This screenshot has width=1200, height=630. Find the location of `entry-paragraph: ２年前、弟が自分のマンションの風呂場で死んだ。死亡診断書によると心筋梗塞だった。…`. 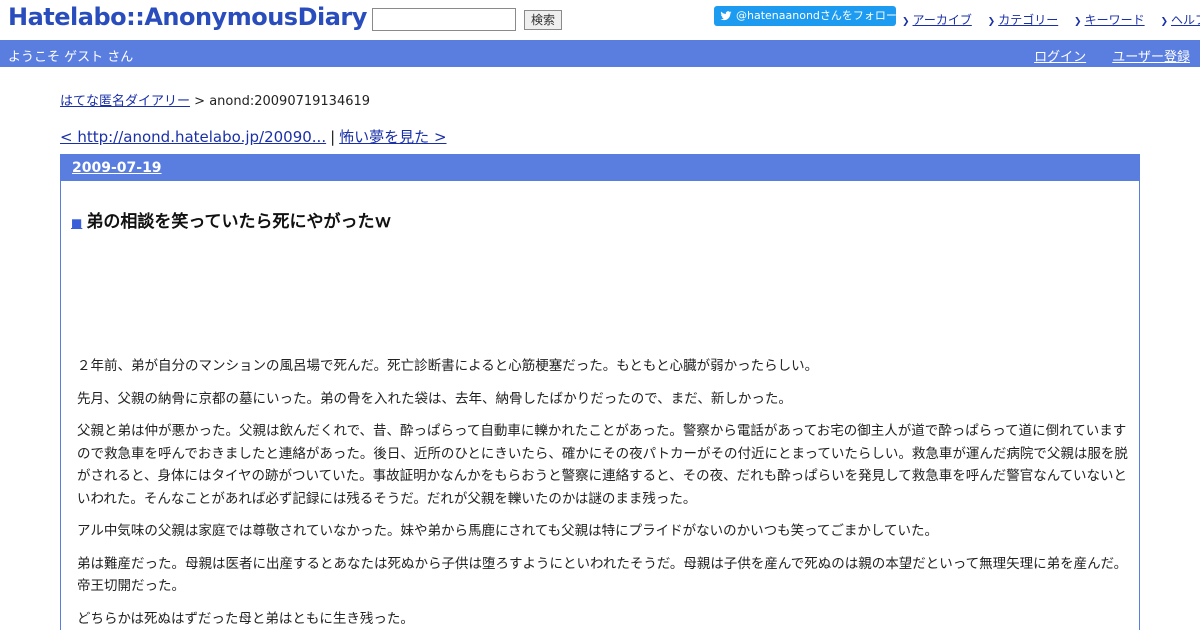

entry-paragraph: ２年前、弟が自分のマンションの風呂場で死んだ。死亡診断書によると心筋梗塞だった。… is located at coordinates (448, 366).